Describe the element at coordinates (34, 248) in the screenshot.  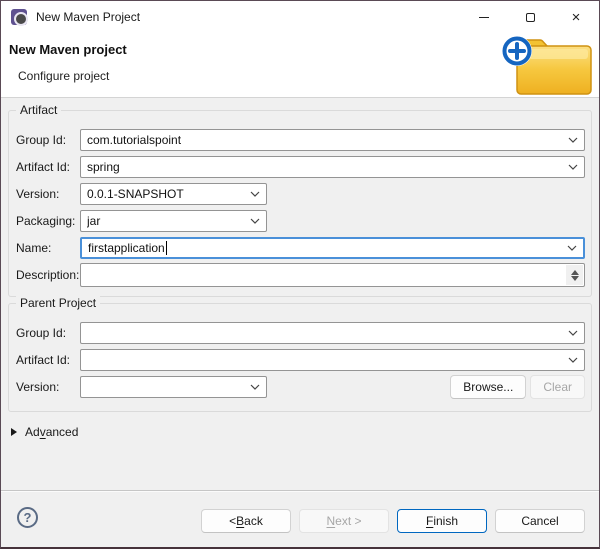
I see `name-label: Name:` at that location.